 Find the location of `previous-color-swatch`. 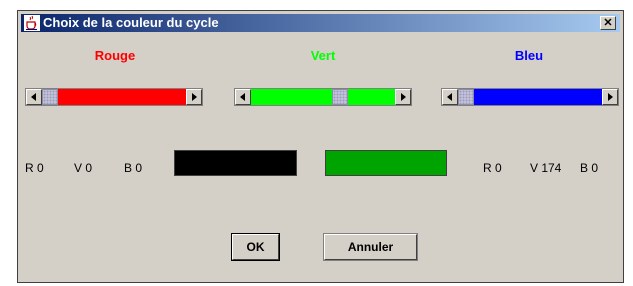

previous-color-swatch is located at coordinates (235, 163).